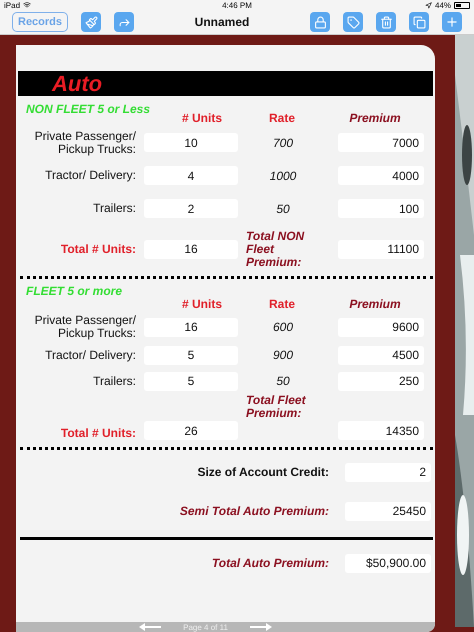  I want to click on tag-icon, so click(353, 22).